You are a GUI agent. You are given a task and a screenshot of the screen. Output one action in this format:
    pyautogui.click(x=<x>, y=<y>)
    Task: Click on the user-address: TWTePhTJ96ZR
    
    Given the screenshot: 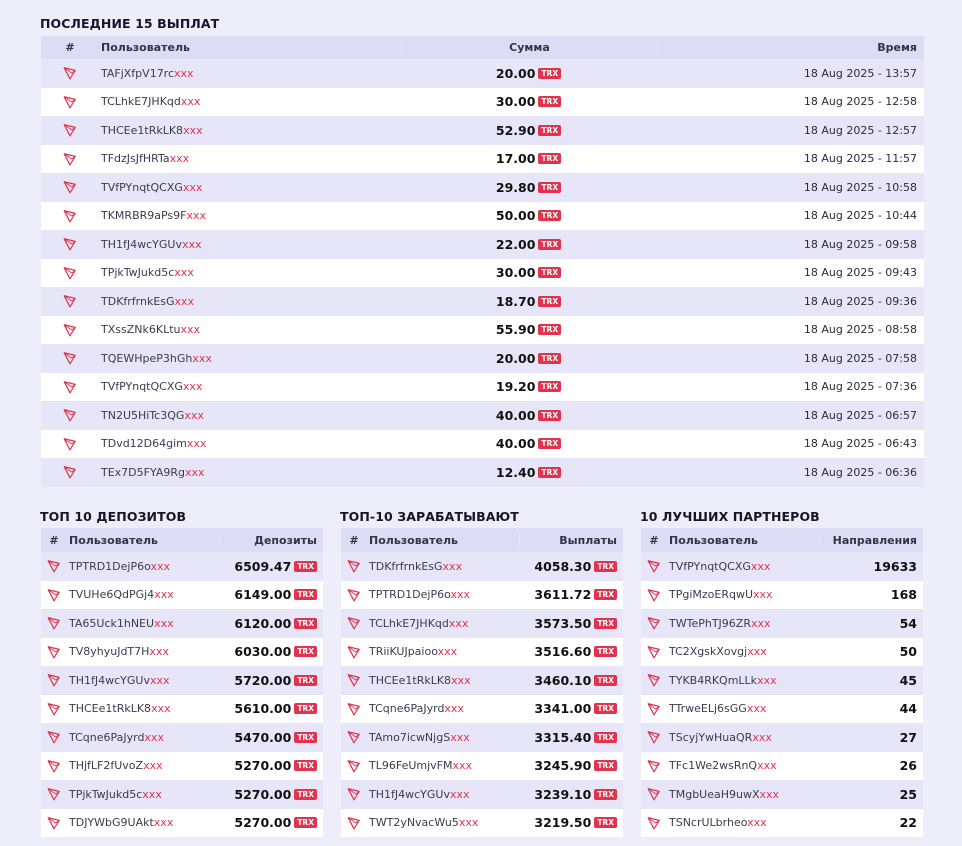 What is the action you would take?
    pyautogui.click(x=710, y=623)
    